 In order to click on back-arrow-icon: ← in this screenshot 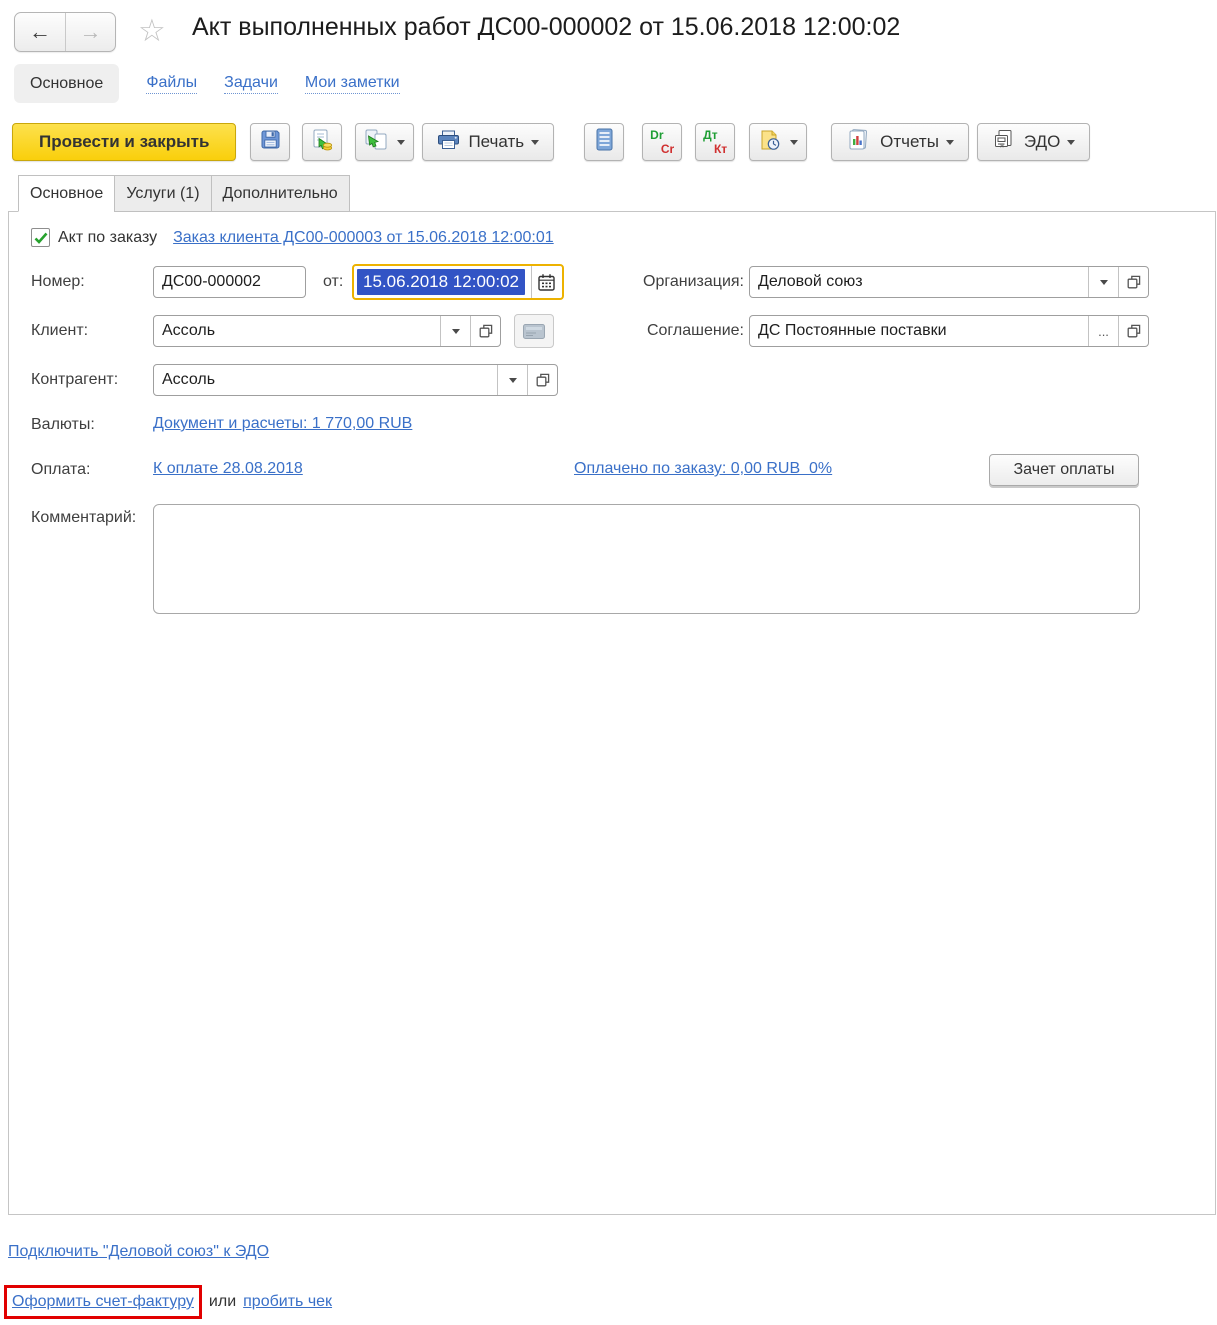, I will do `click(40, 31)`.